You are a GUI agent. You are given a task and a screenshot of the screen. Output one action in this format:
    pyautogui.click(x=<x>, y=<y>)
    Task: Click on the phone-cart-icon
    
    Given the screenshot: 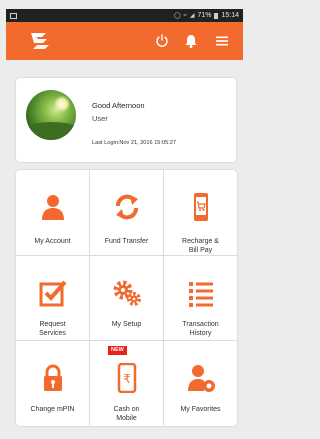 What is the action you would take?
    pyautogui.click(x=201, y=207)
    